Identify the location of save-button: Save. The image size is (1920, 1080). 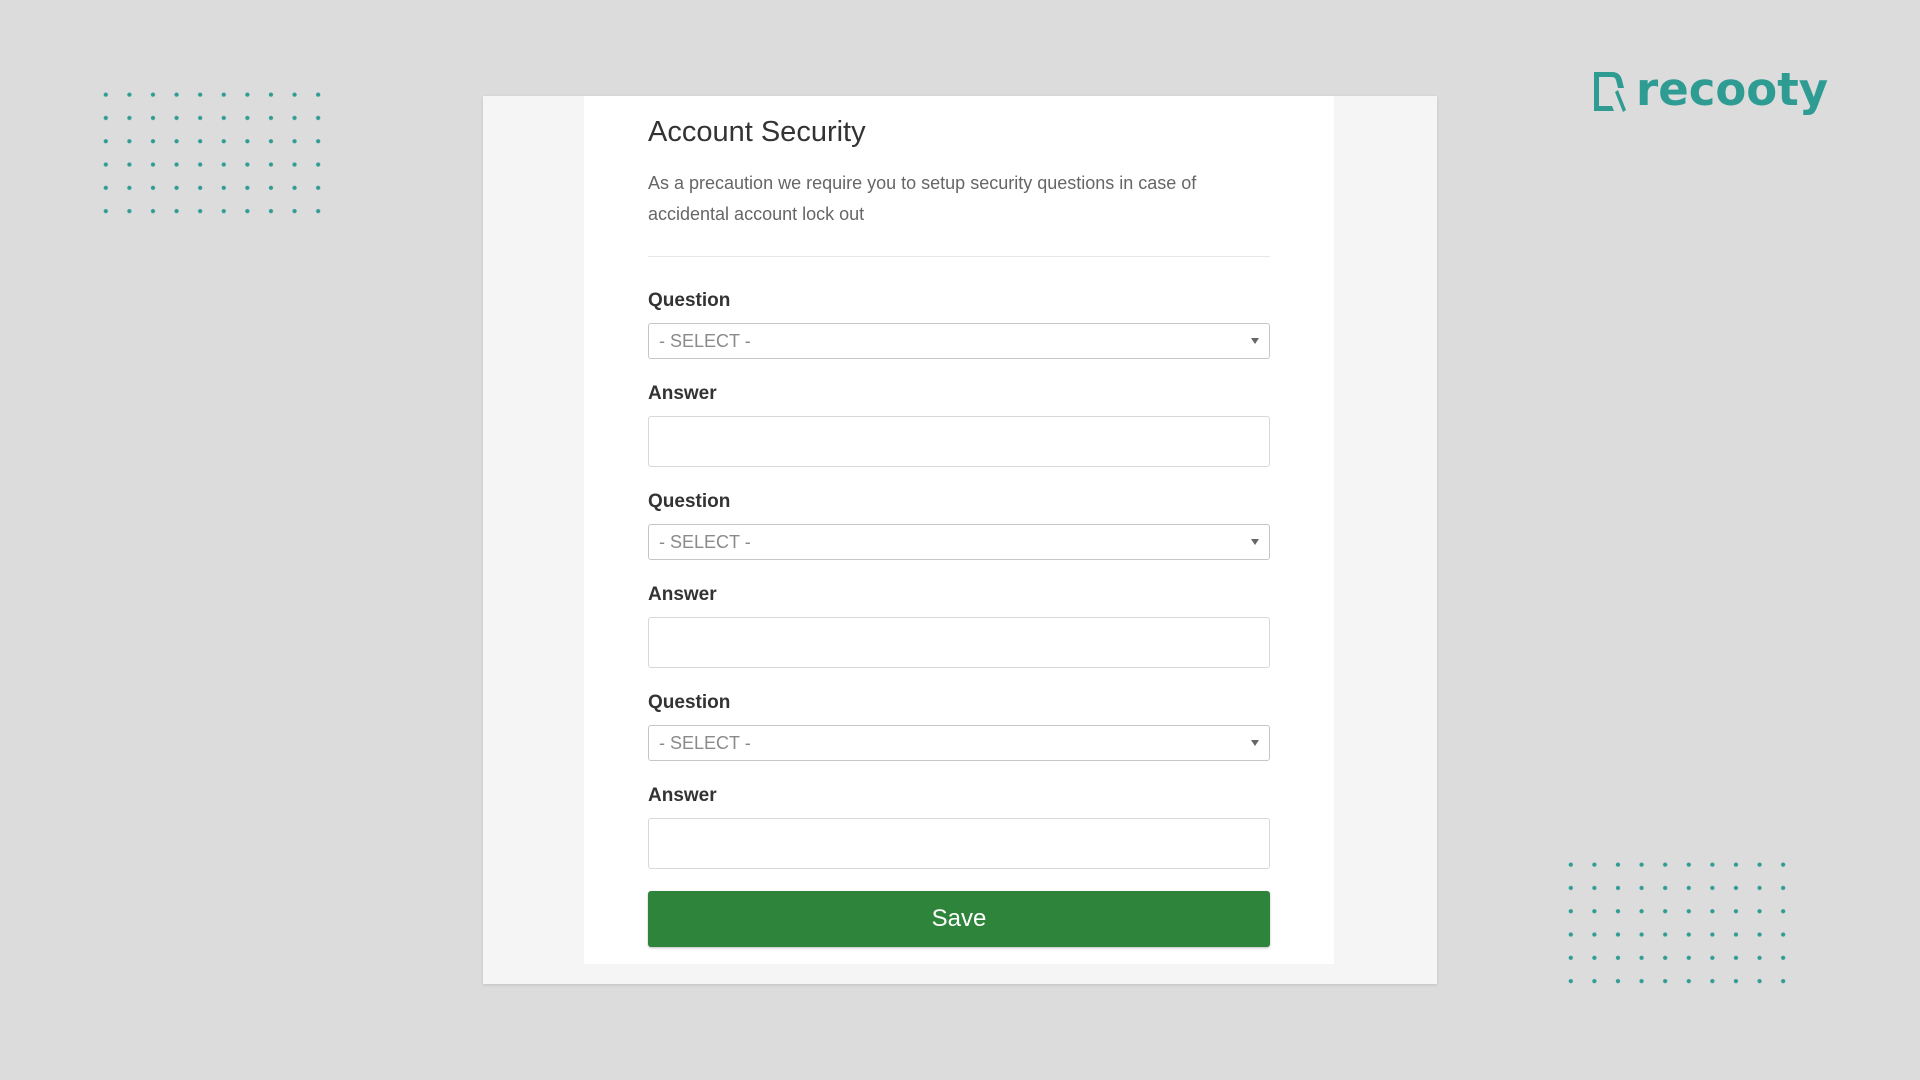
(959, 919).